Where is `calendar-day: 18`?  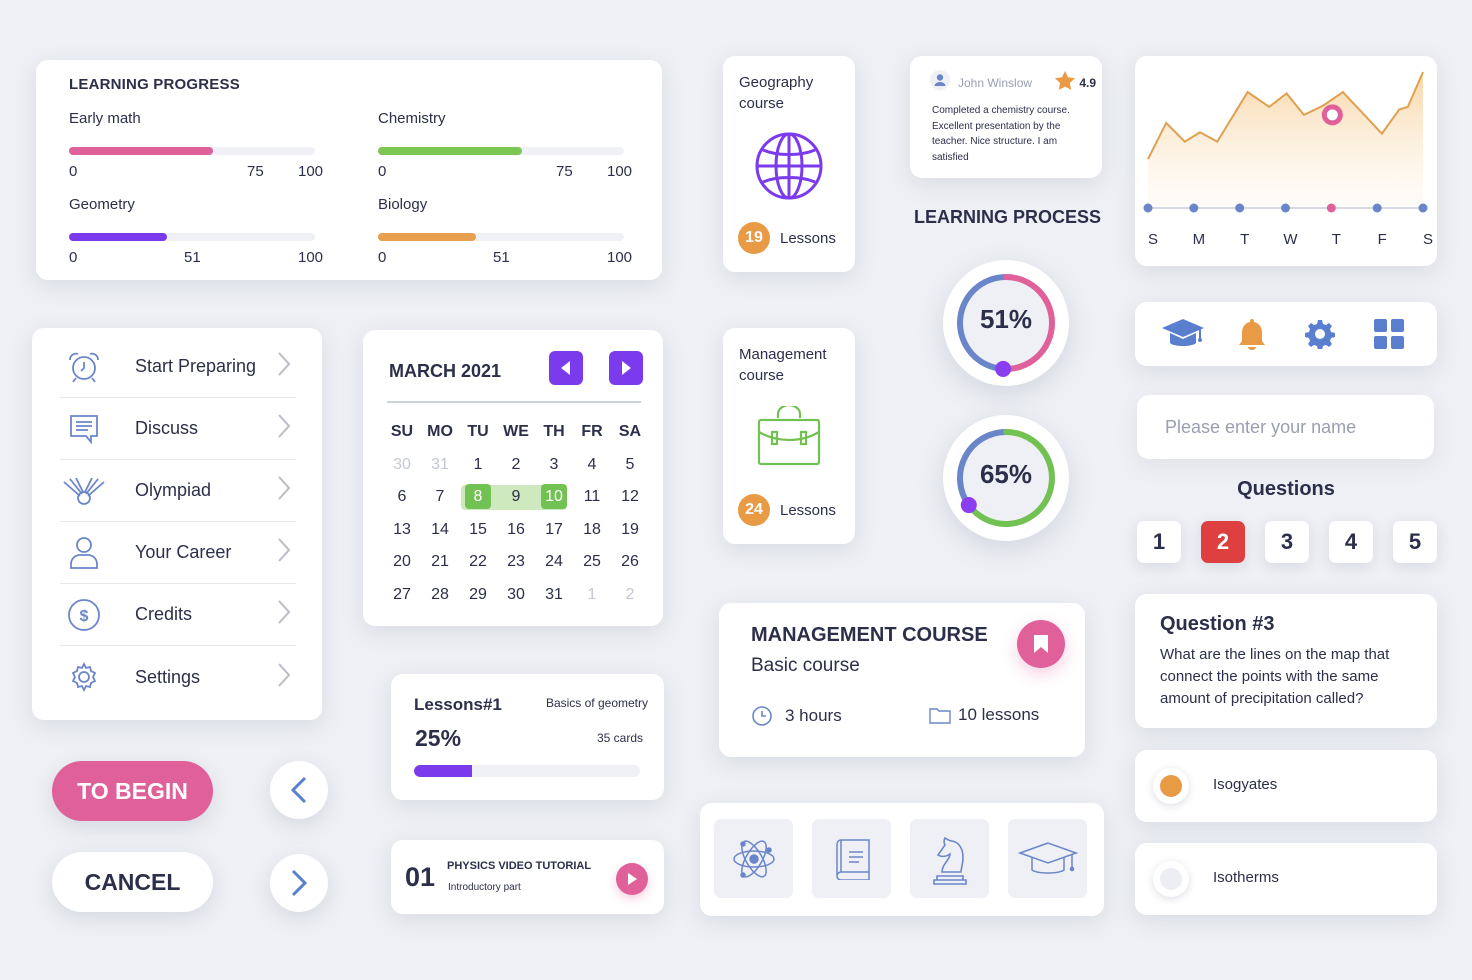 calendar-day: 18 is located at coordinates (592, 530).